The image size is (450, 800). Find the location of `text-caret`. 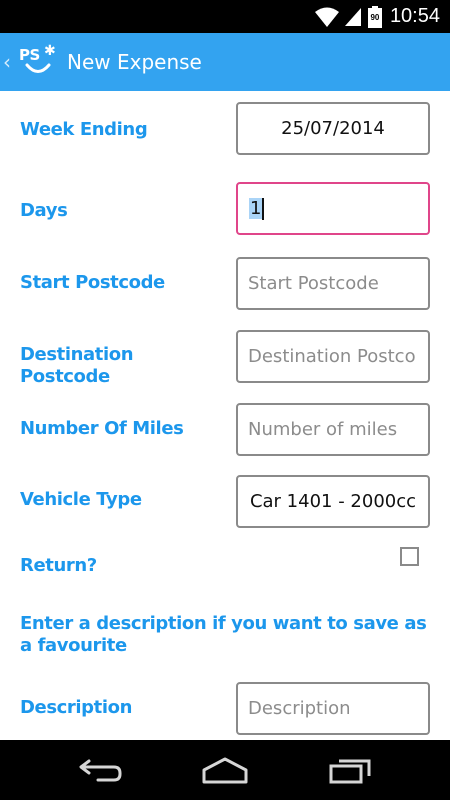

text-caret is located at coordinates (263, 208).